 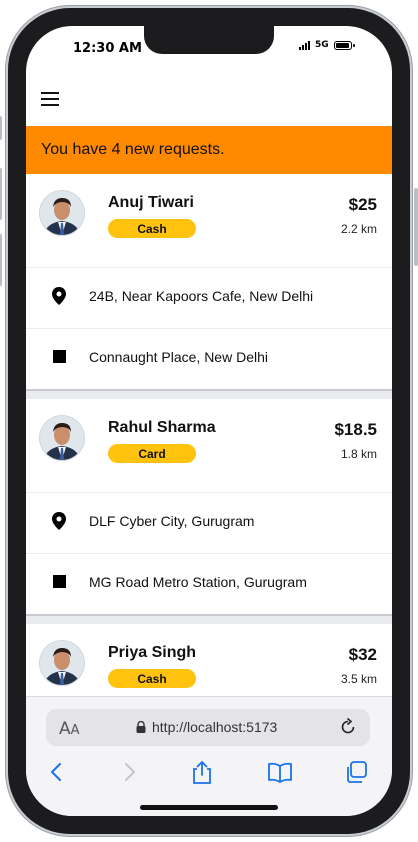 What do you see at coordinates (57, 772) in the screenshot?
I see `back-icon` at bounding box center [57, 772].